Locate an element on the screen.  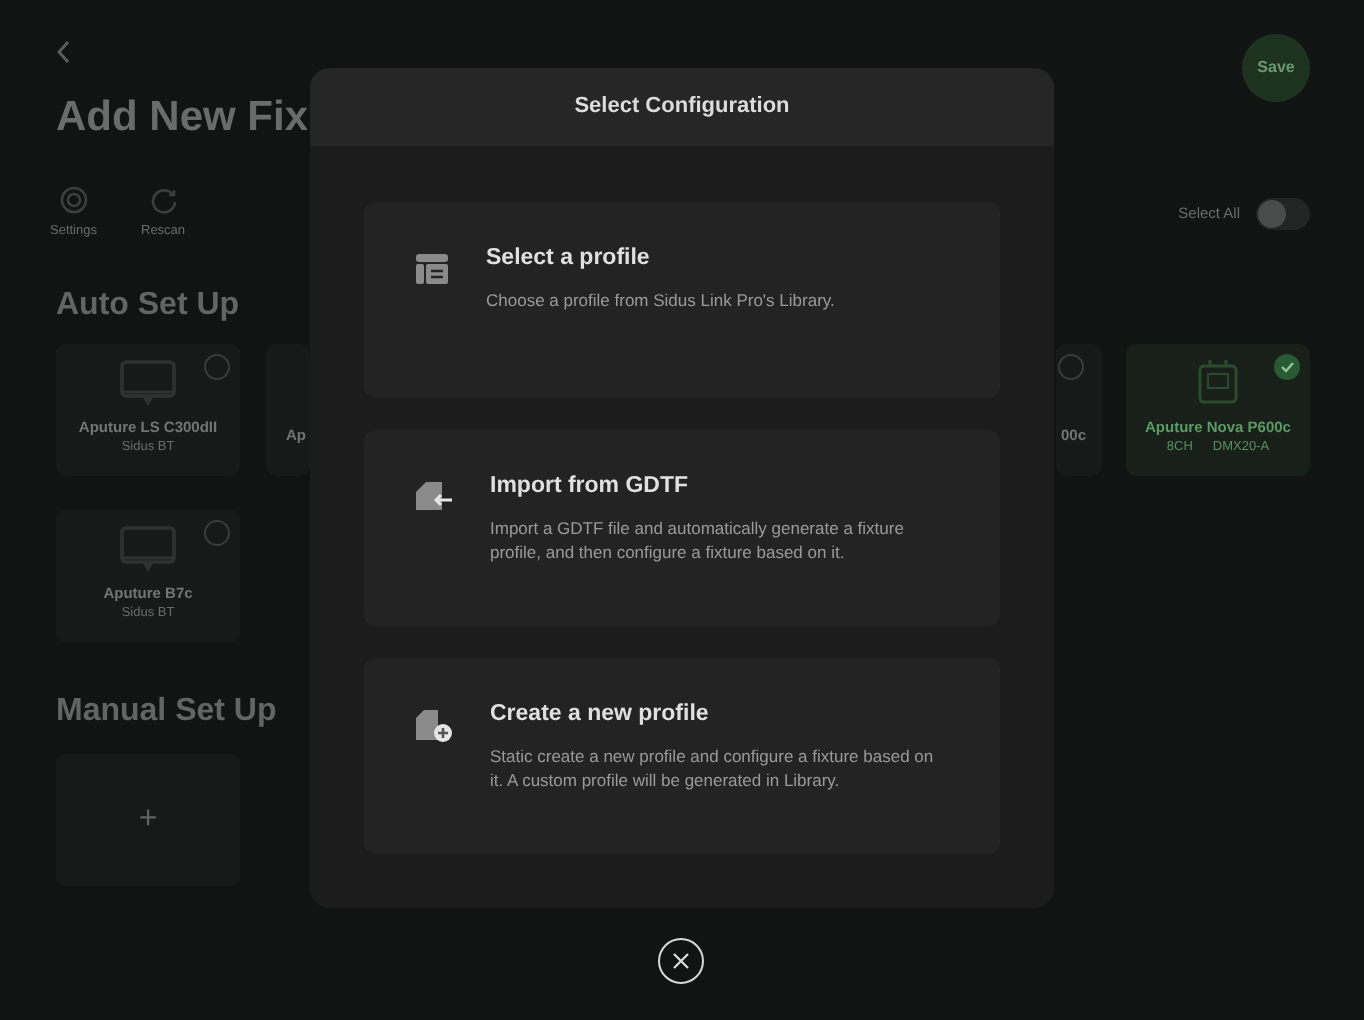
option-description: Choose a profile from Sidus Link Pro's Library. is located at coordinates (660, 300).